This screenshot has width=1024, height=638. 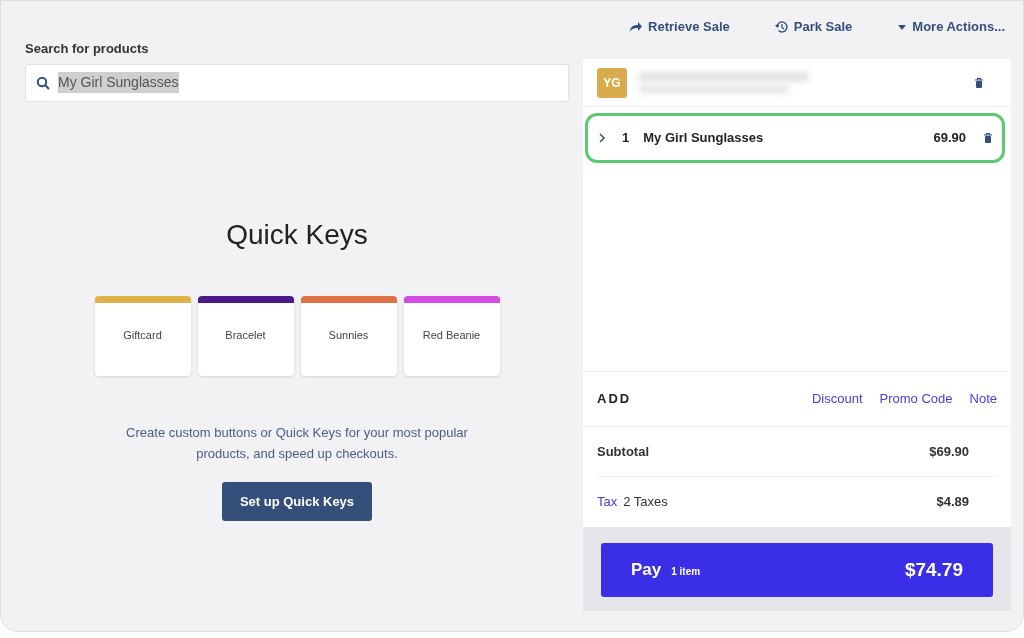 I want to click on retrieve-sale-button: Retrieve Sale, so click(x=679, y=27).